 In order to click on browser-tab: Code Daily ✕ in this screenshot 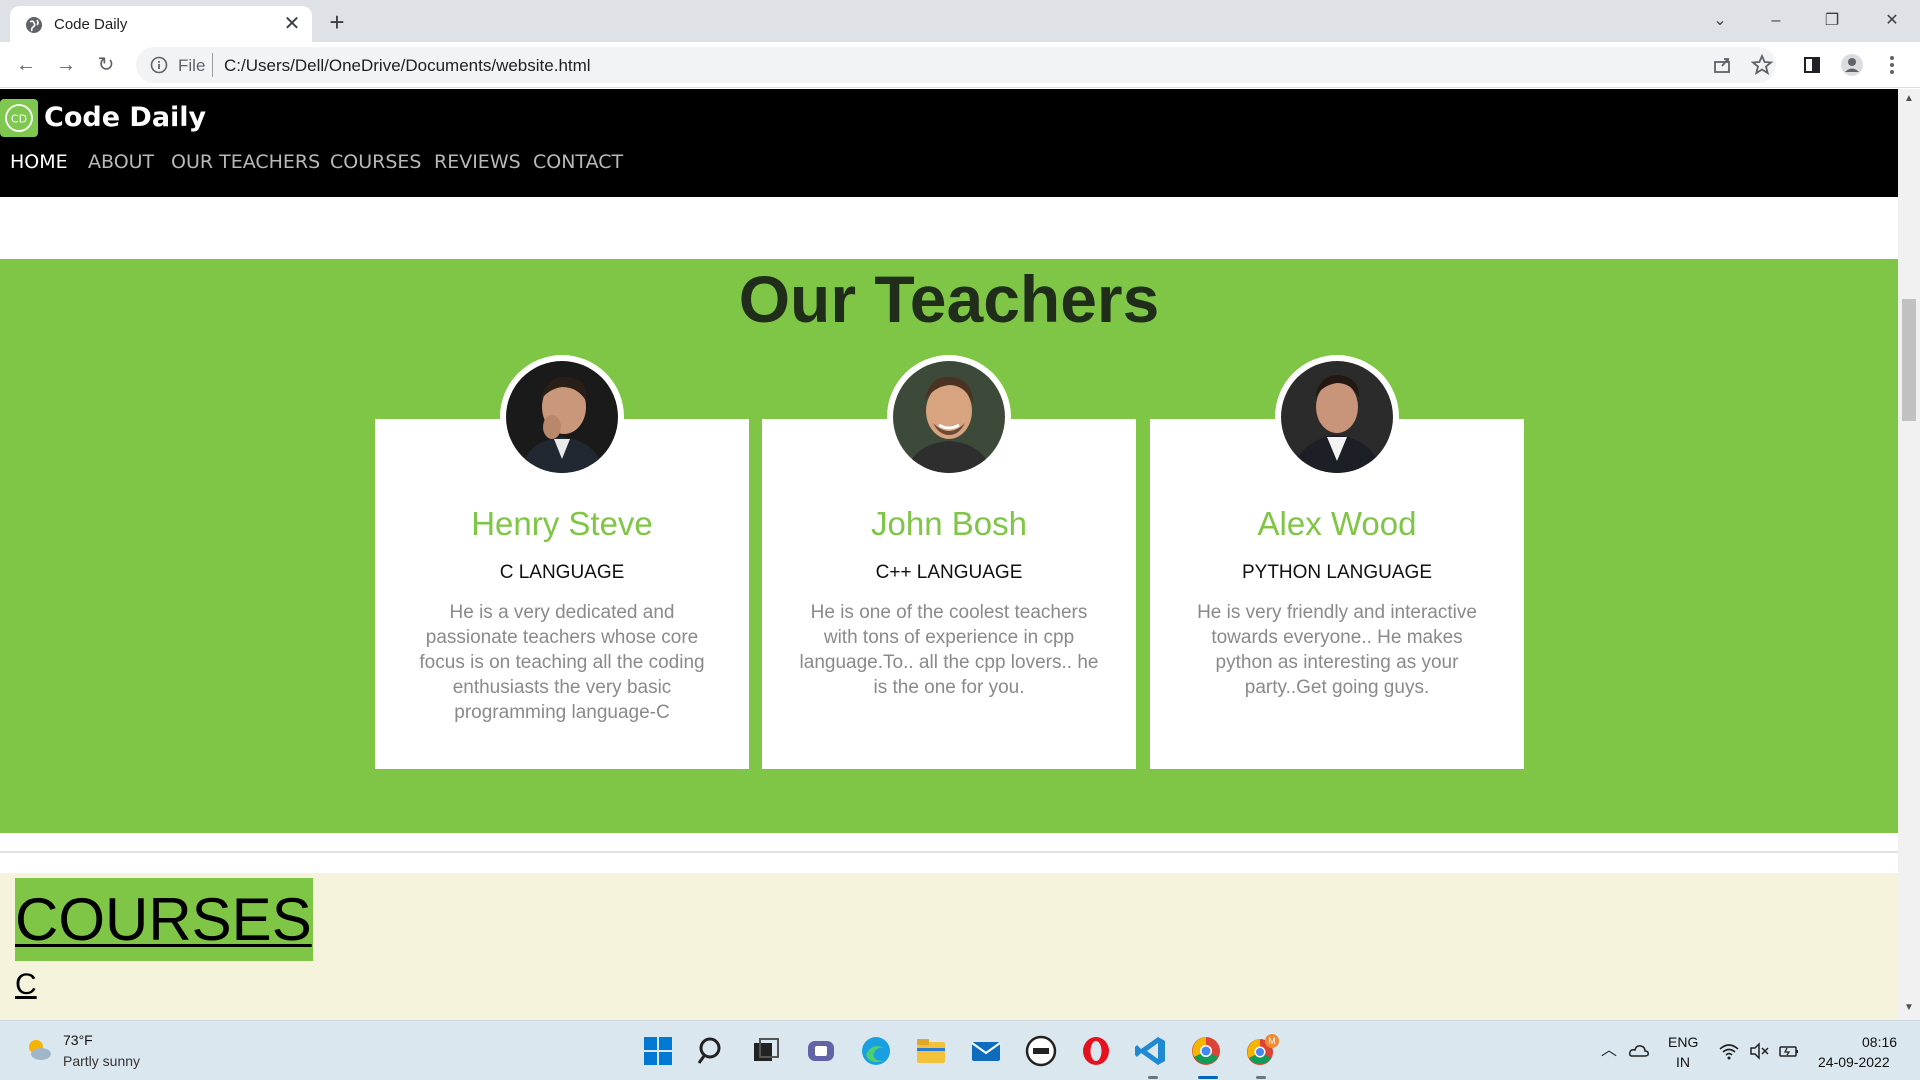, I will do `click(161, 24)`.